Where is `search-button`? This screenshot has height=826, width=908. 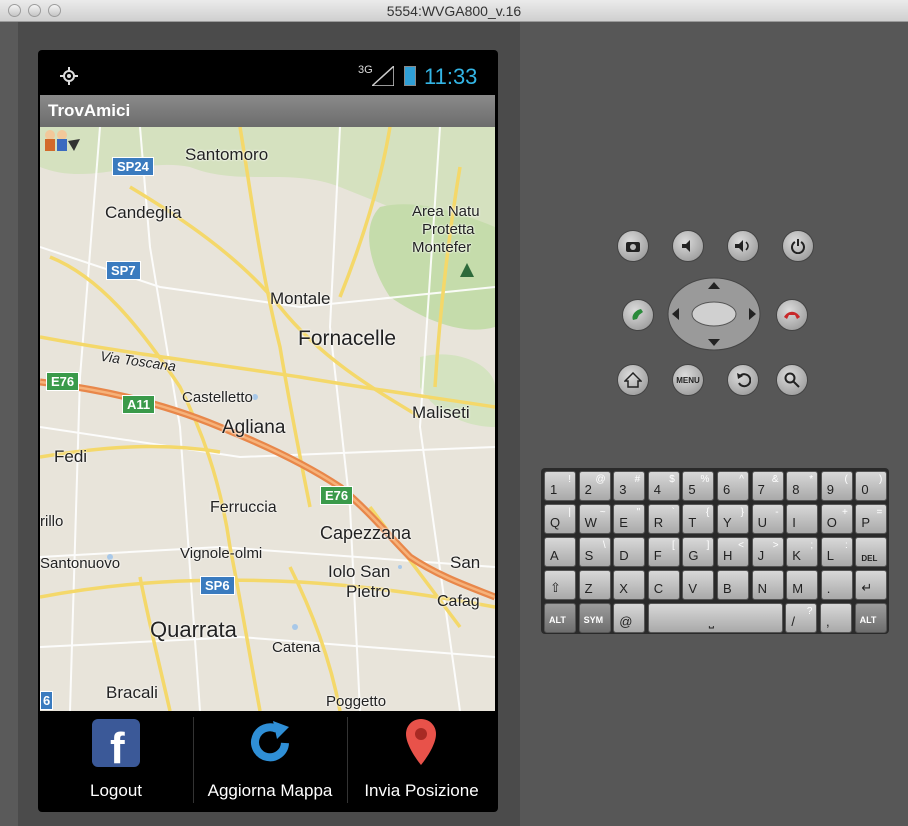
search-button is located at coordinates (792, 380).